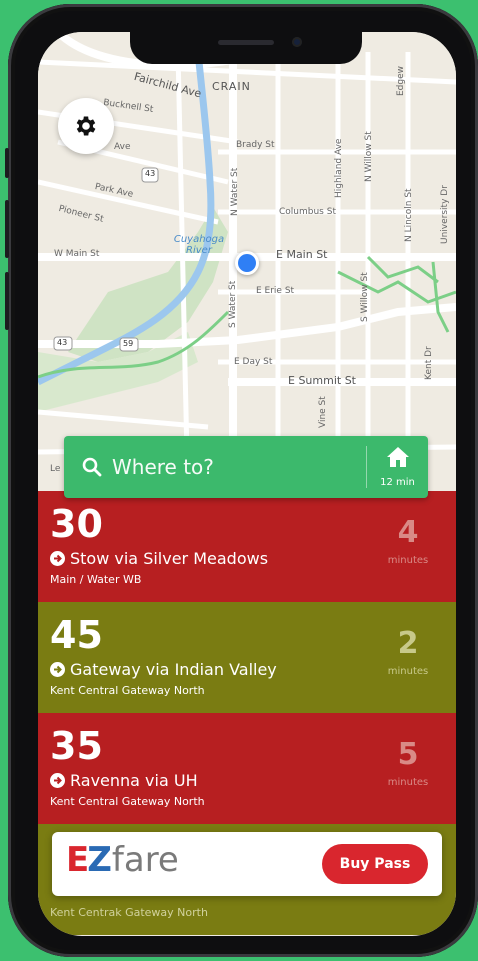 The height and width of the screenshot is (961, 478). I want to click on route-number: 35, so click(76, 746).